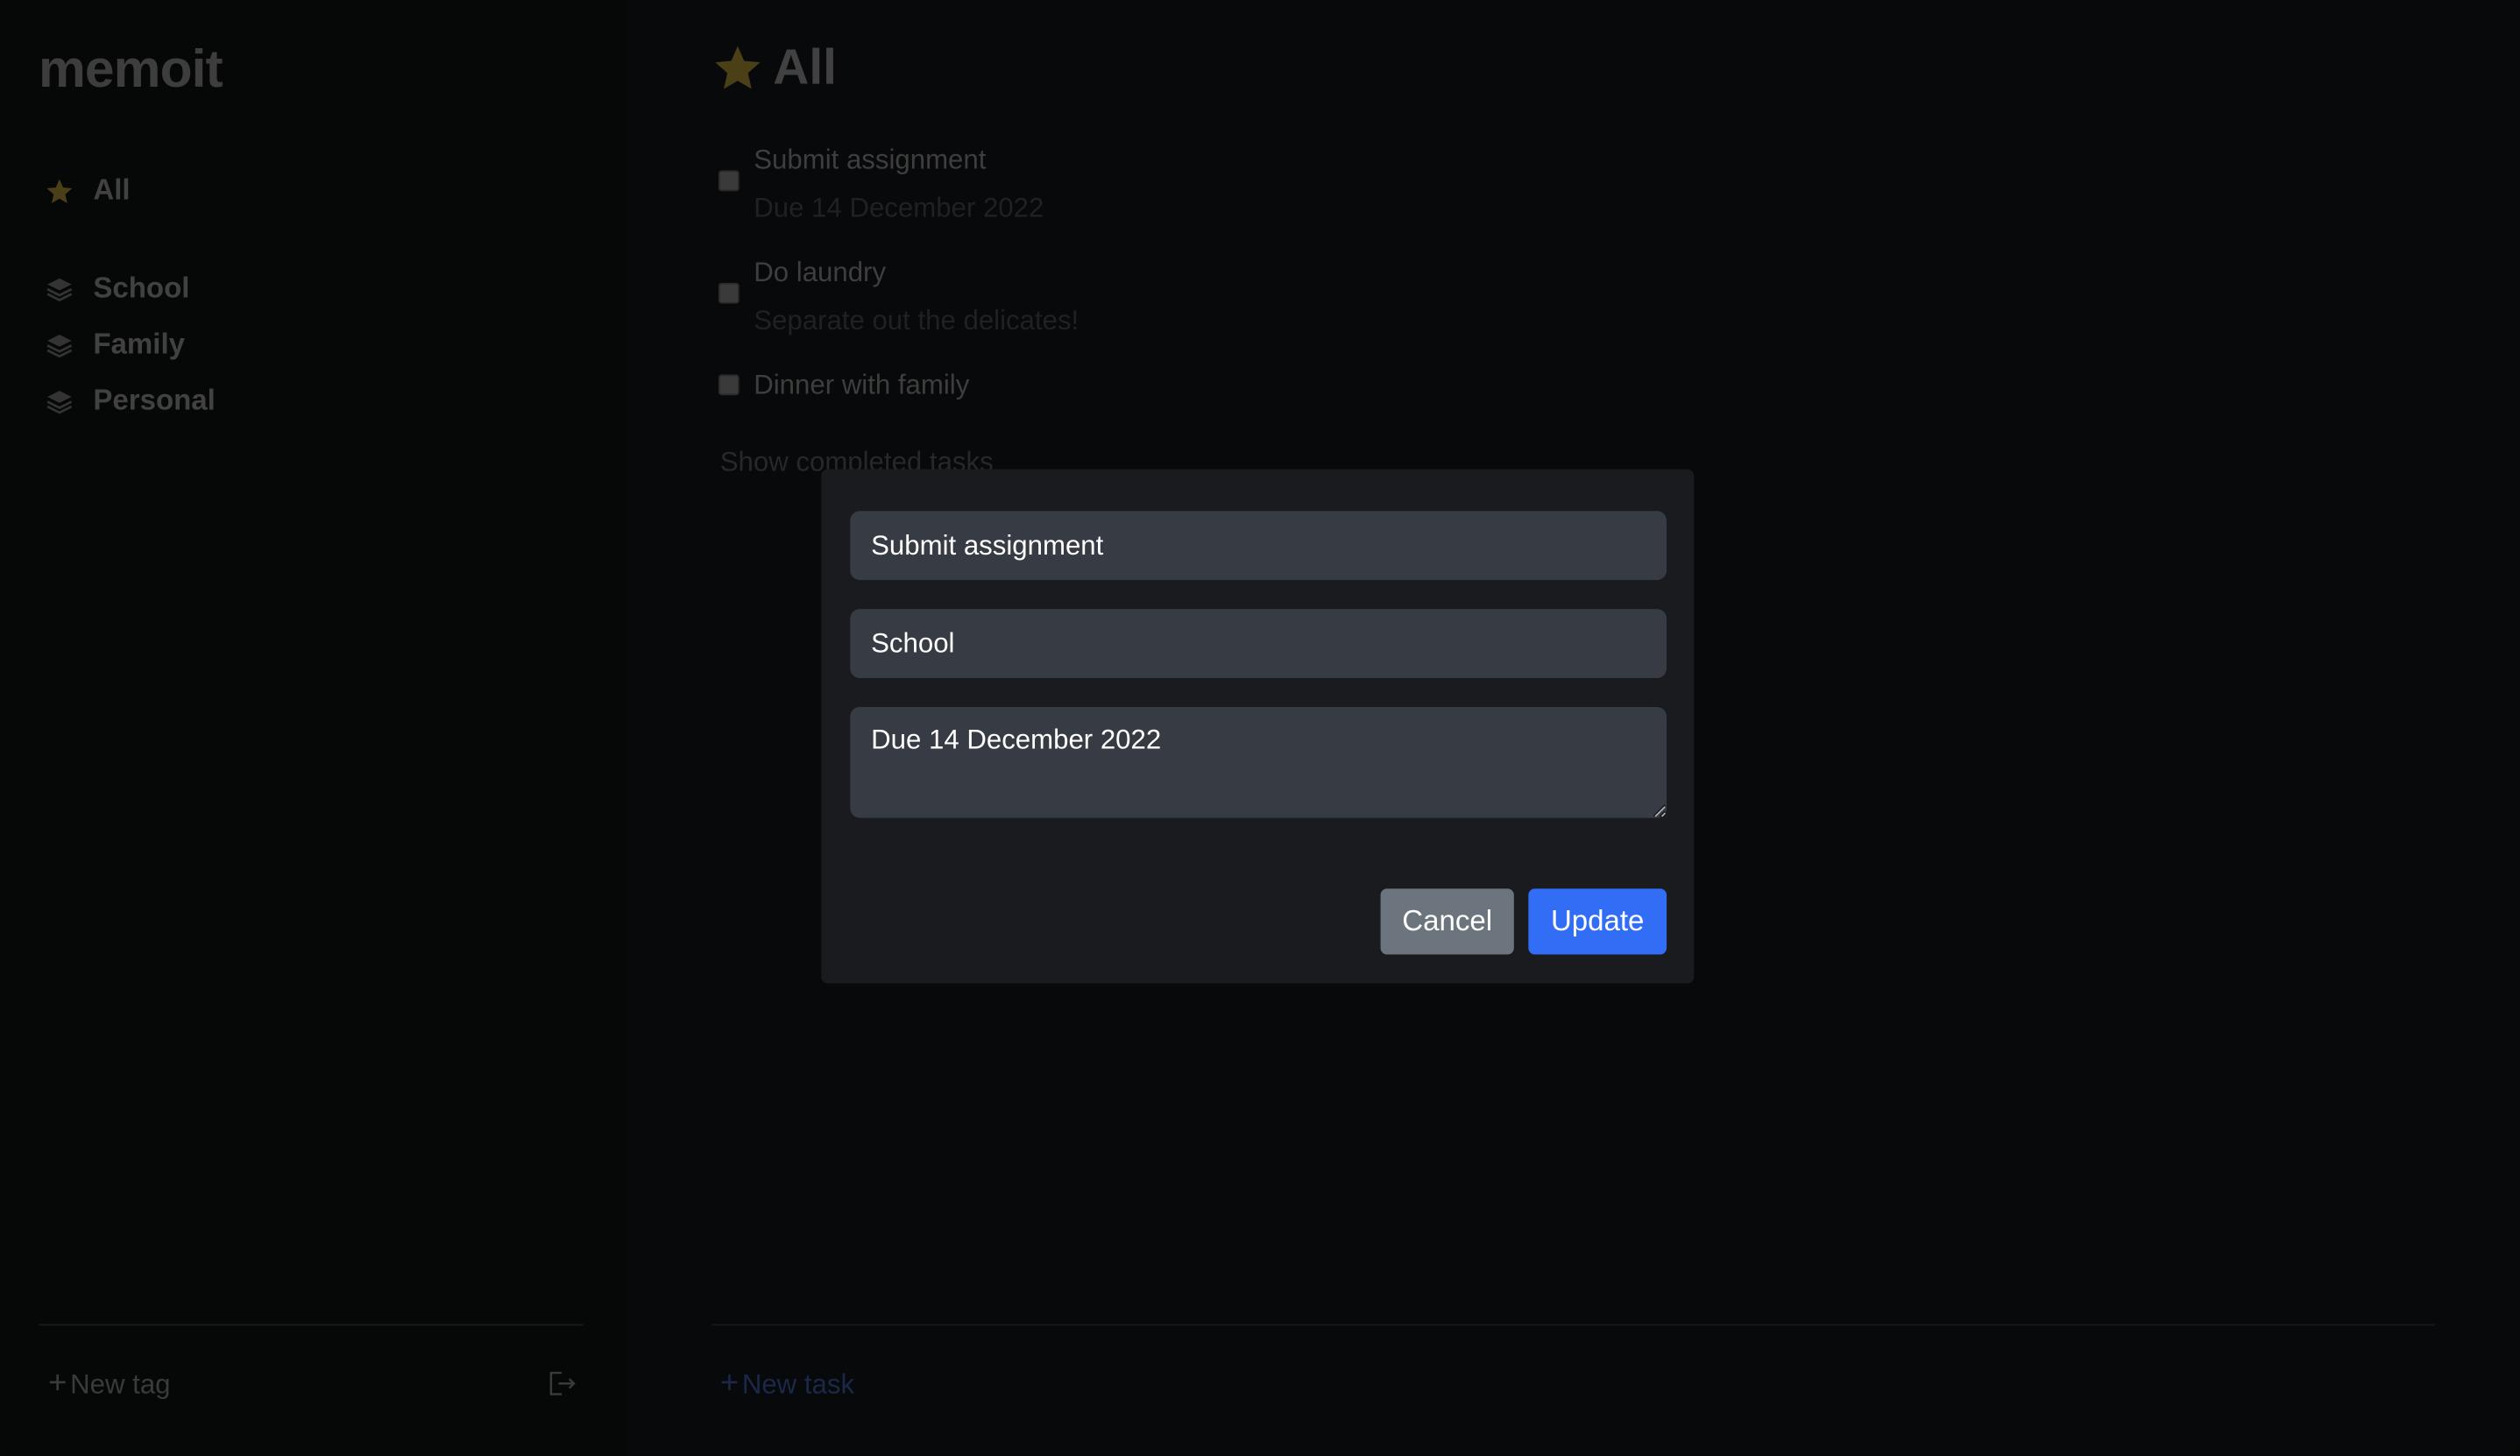 The height and width of the screenshot is (1456, 2520). I want to click on sidebar-item-school: School, so click(117, 289).